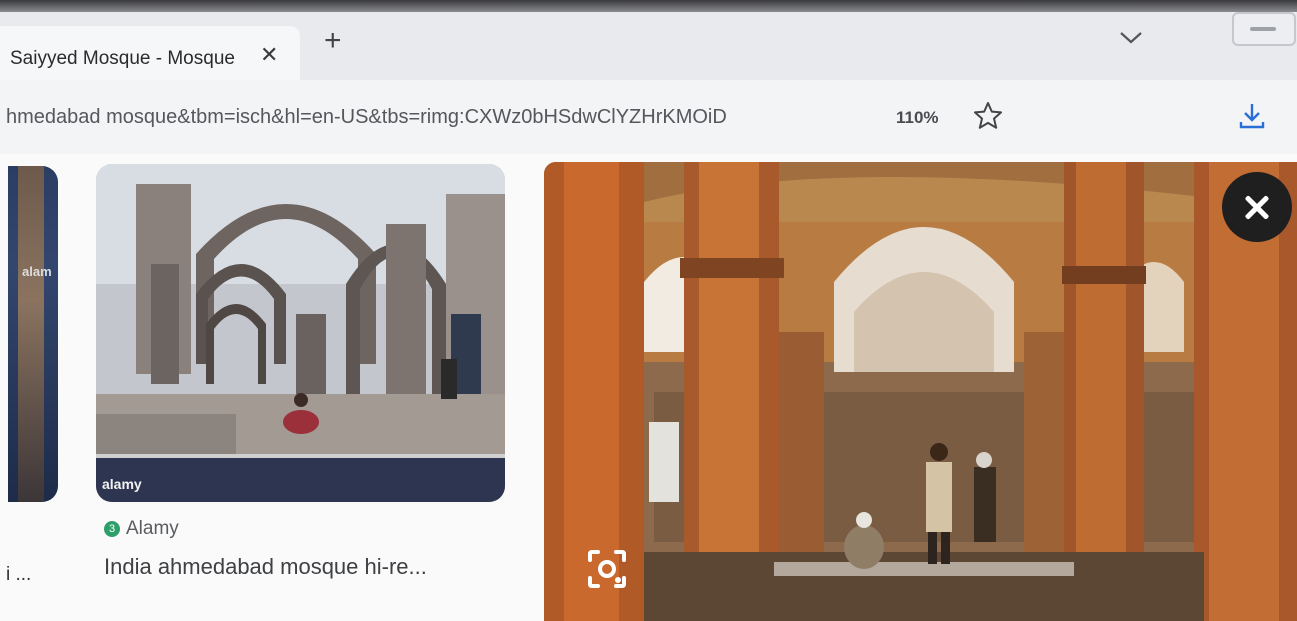 The height and width of the screenshot is (621, 1297). What do you see at coordinates (607, 569) in the screenshot?
I see `lens-icon` at bounding box center [607, 569].